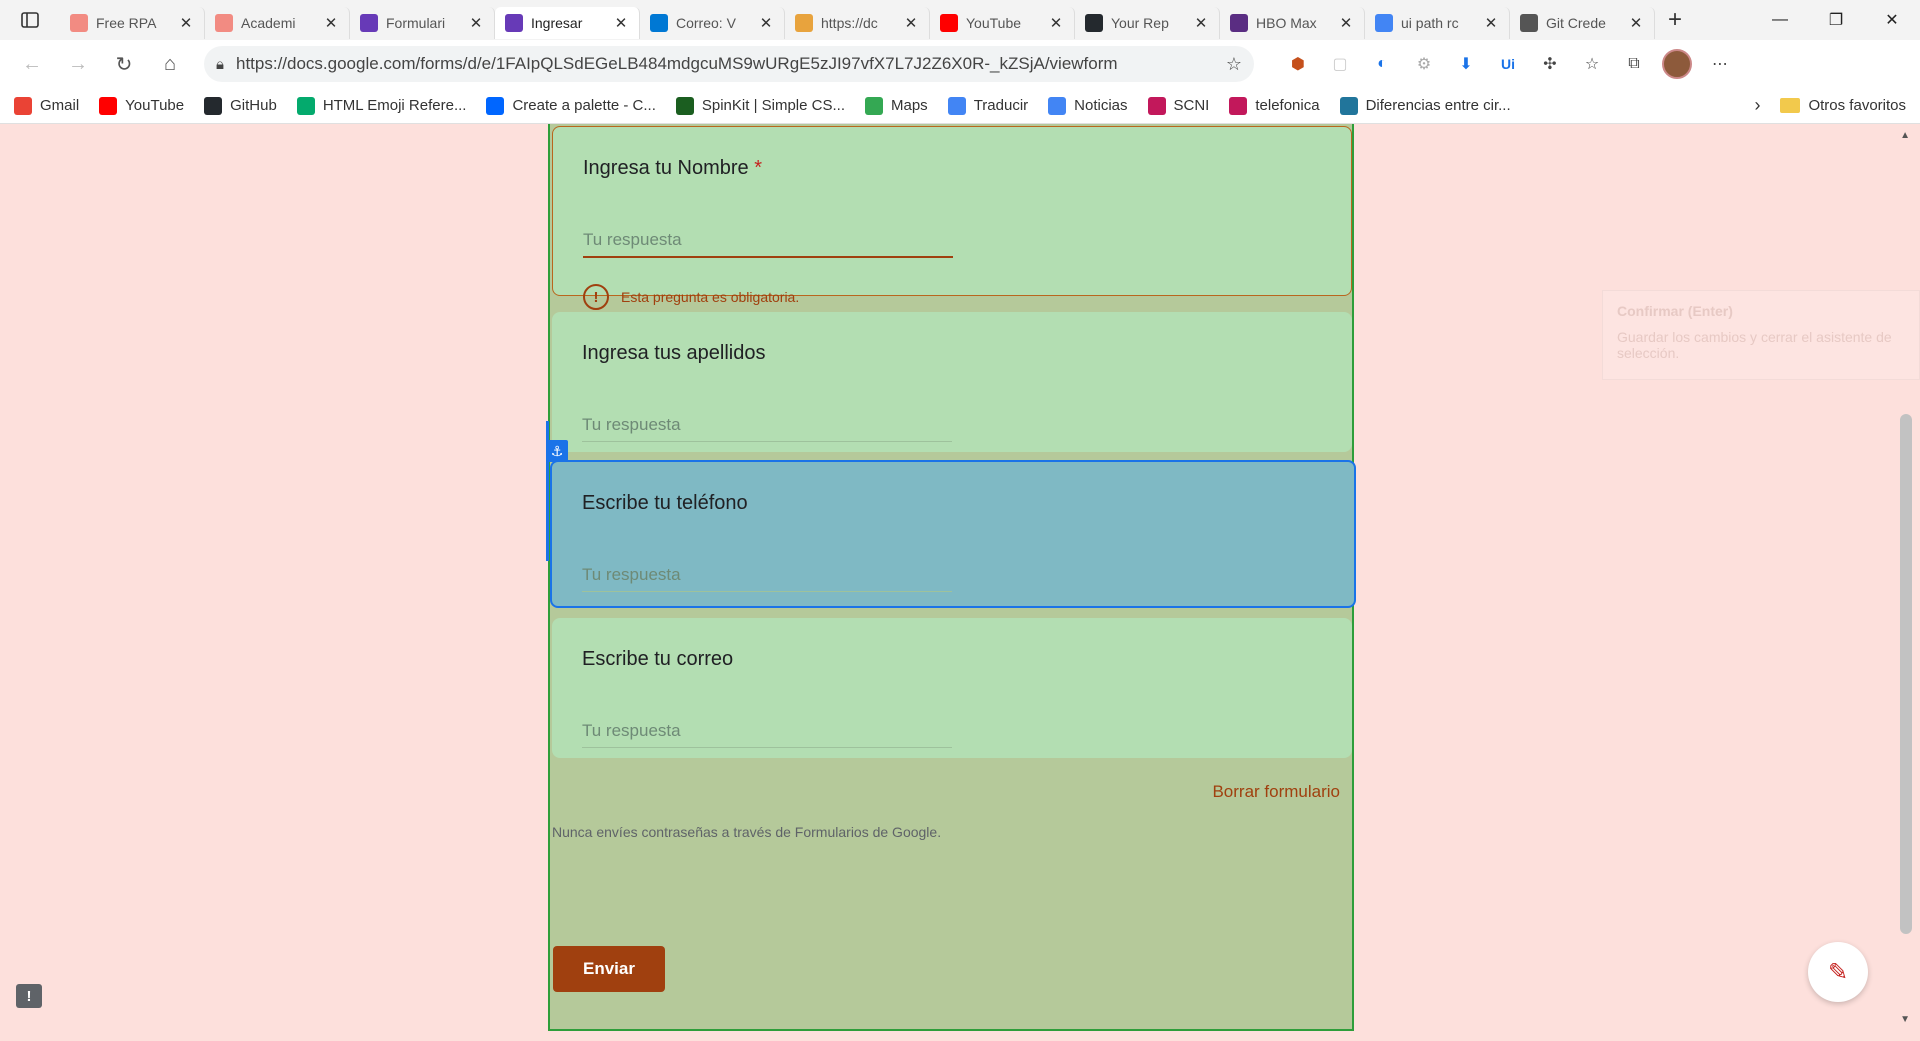 This screenshot has height=1041, width=1920. What do you see at coordinates (1582, 23) in the screenshot?
I see `browser-tab: Git Crede ✕` at bounding box center [1582, 23].